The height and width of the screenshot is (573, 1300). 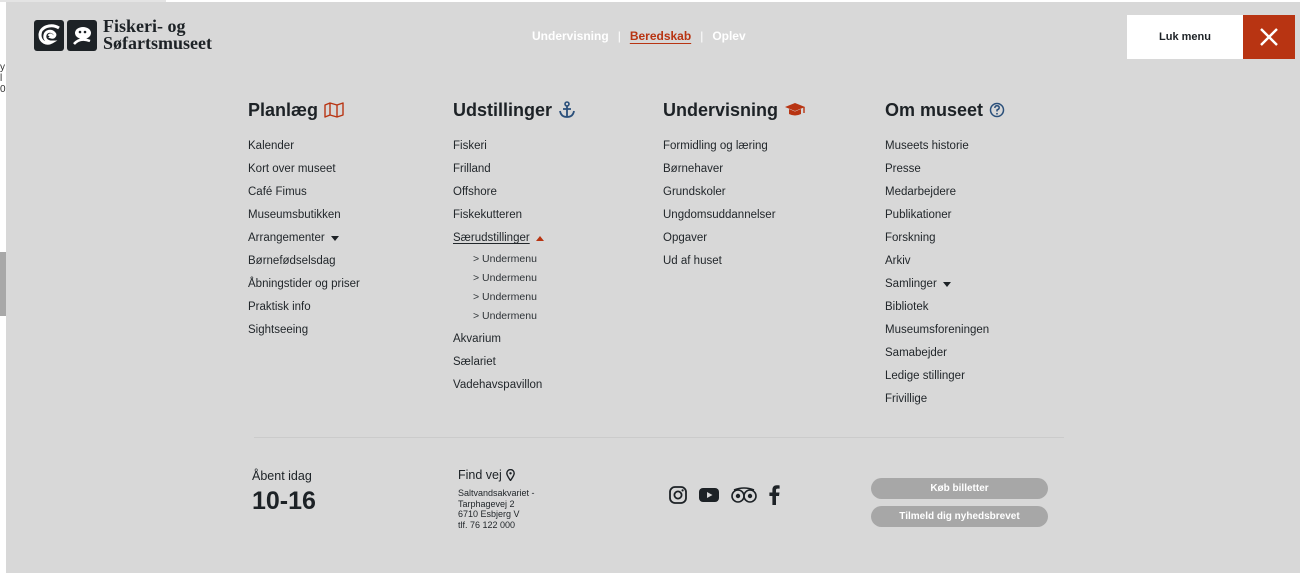 I want to click on column-heading: Udstillinger, so click(x=514, y=110).